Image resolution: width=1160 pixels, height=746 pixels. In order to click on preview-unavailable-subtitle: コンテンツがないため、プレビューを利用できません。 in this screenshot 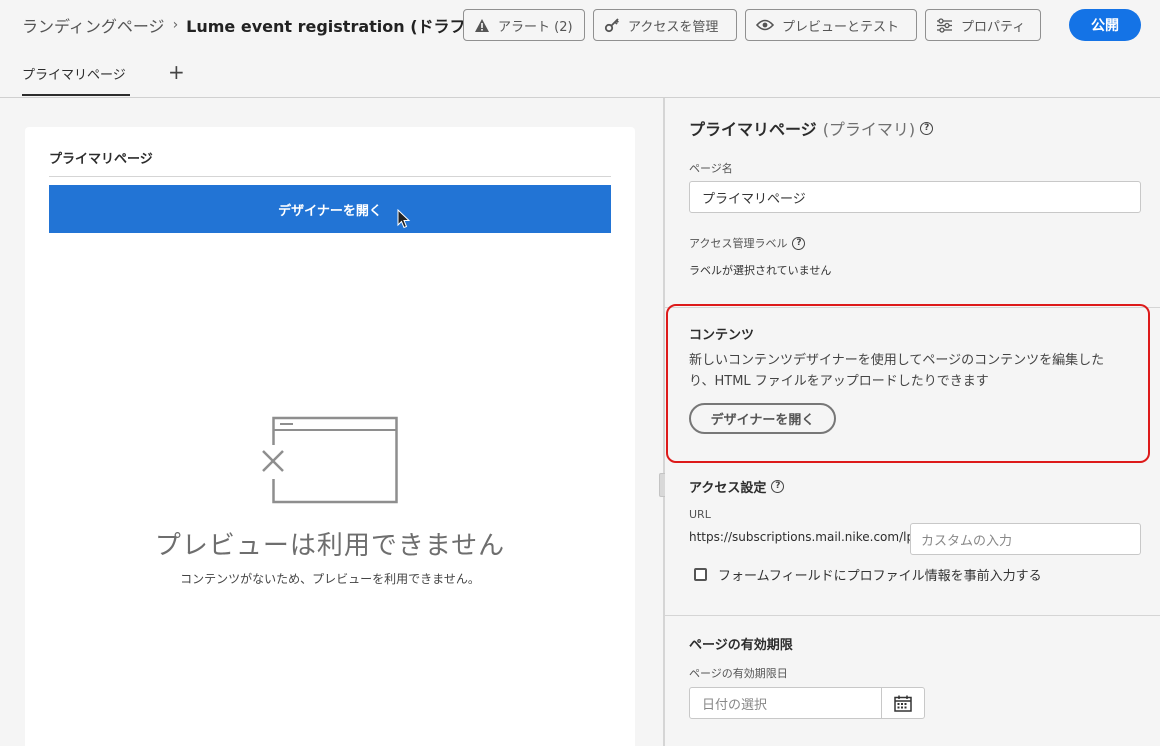, I will do `click(330, 579)`.